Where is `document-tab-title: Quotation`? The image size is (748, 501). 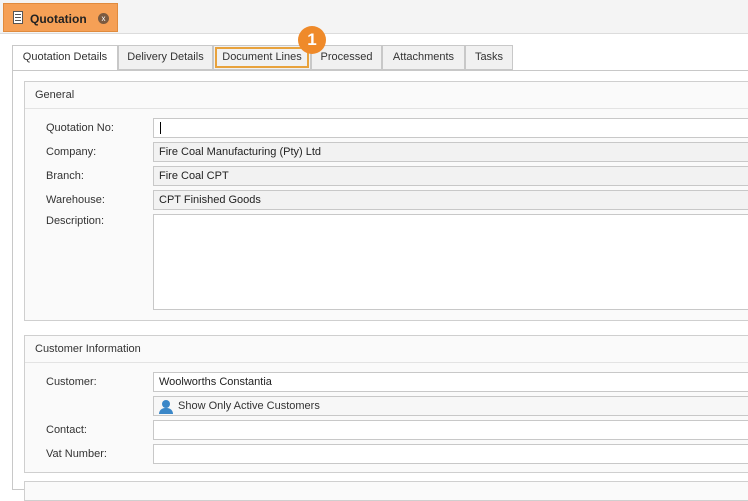
document-tab-title: Quotation is located at coordinates (58, 19).